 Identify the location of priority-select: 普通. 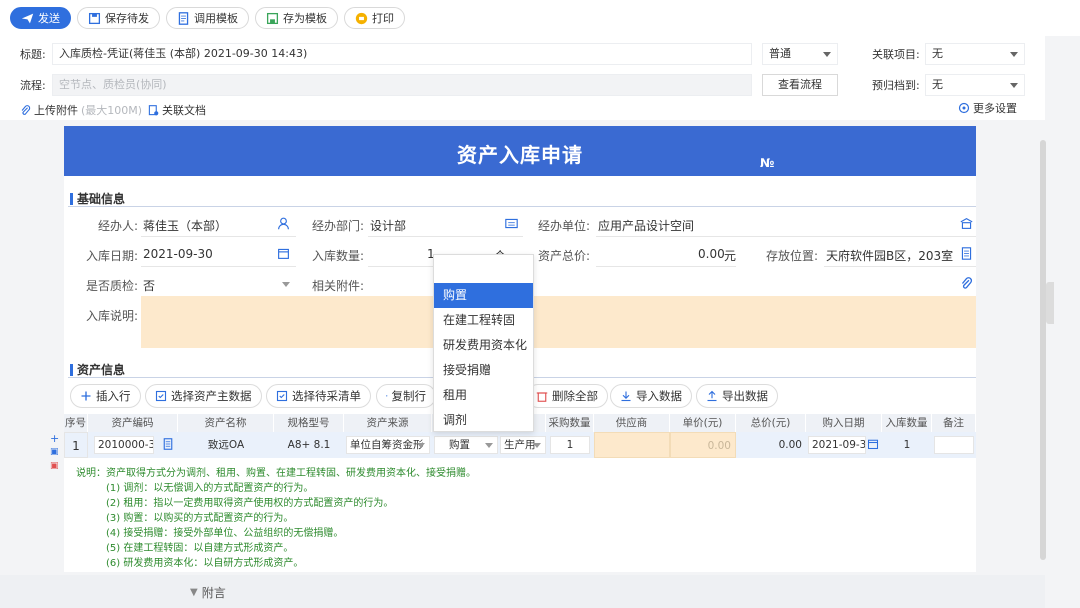
(800, 54).